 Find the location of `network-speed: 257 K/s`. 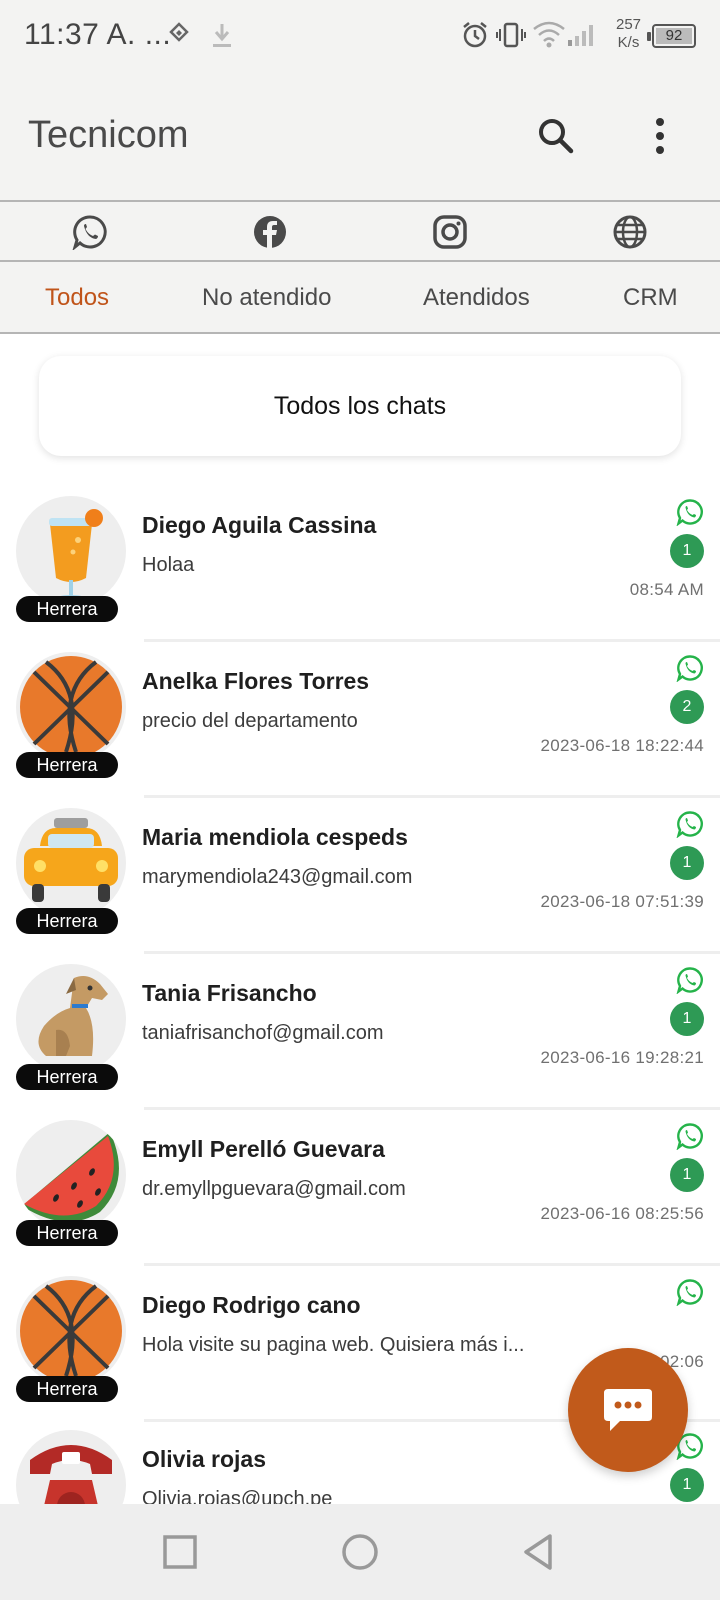

network-speed: 257 K/s is located at coordinates (628, 34).